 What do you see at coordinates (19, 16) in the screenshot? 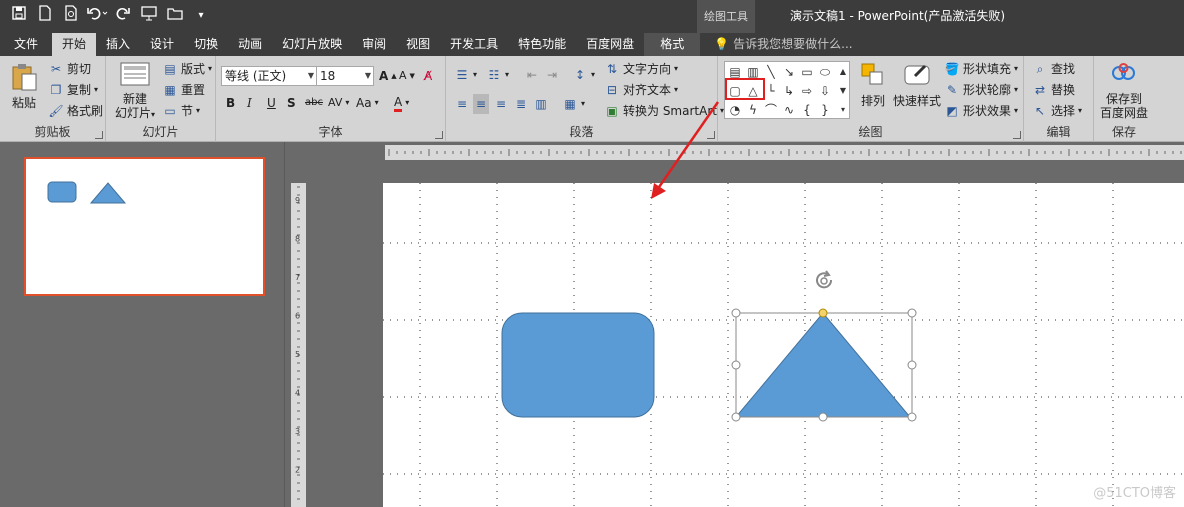
I see `save-icon` at bounding box center [19, 16].